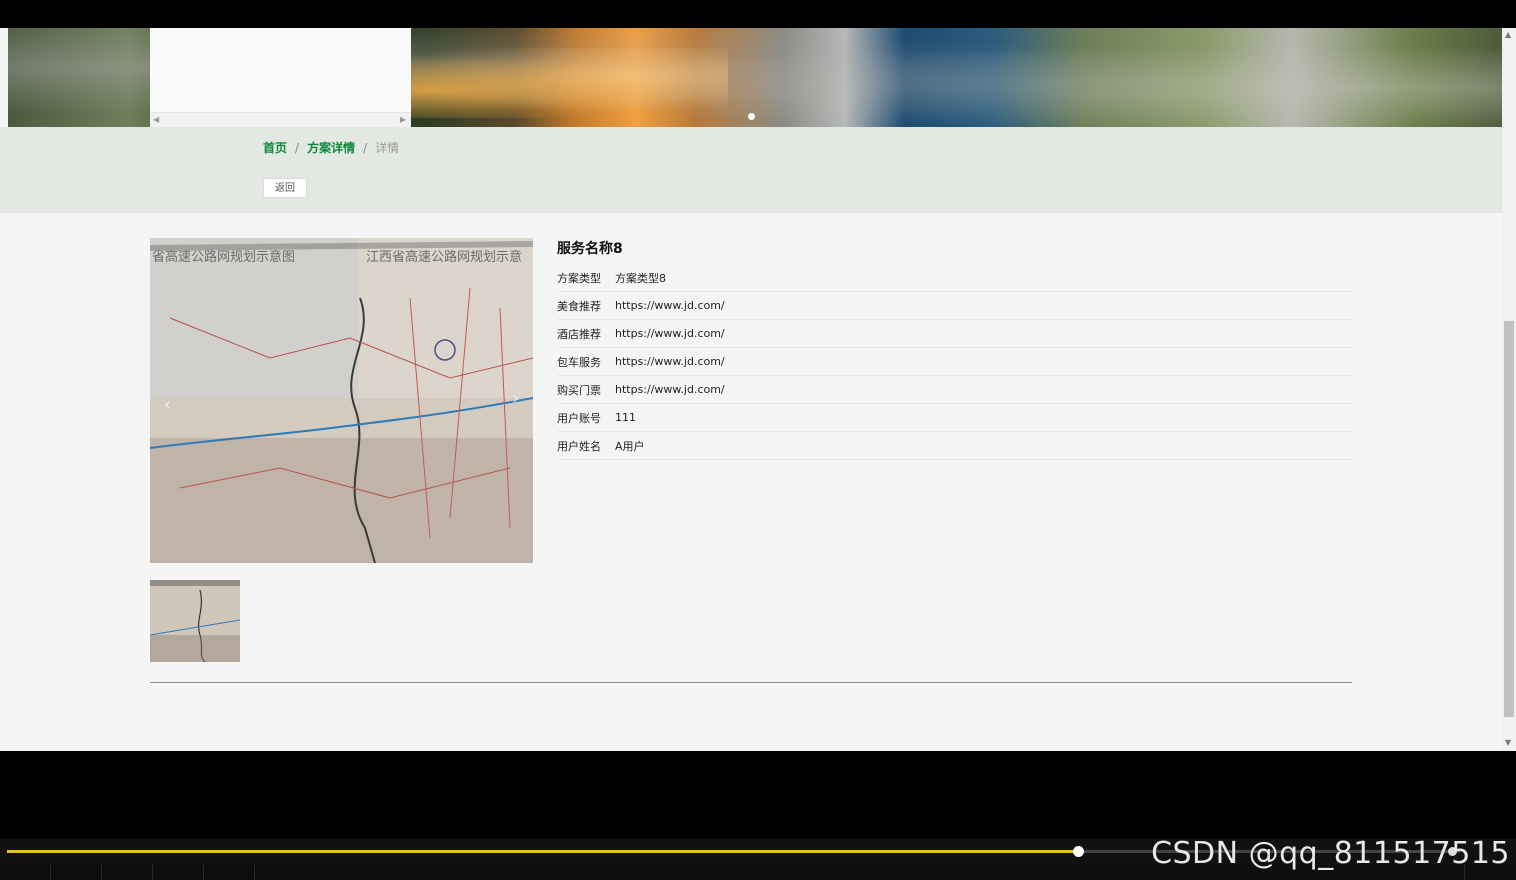  I want to click on detail-row: 包车服务 https://www.jd.com/, so click(954, 362).